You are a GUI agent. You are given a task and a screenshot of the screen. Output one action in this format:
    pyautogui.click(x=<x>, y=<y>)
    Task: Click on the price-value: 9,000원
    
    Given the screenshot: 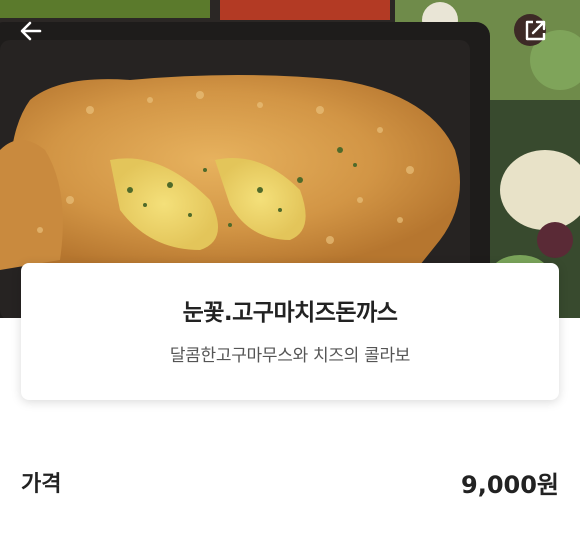 What is the action you would take?
    pyautogui.click(x=510, y=484)
    